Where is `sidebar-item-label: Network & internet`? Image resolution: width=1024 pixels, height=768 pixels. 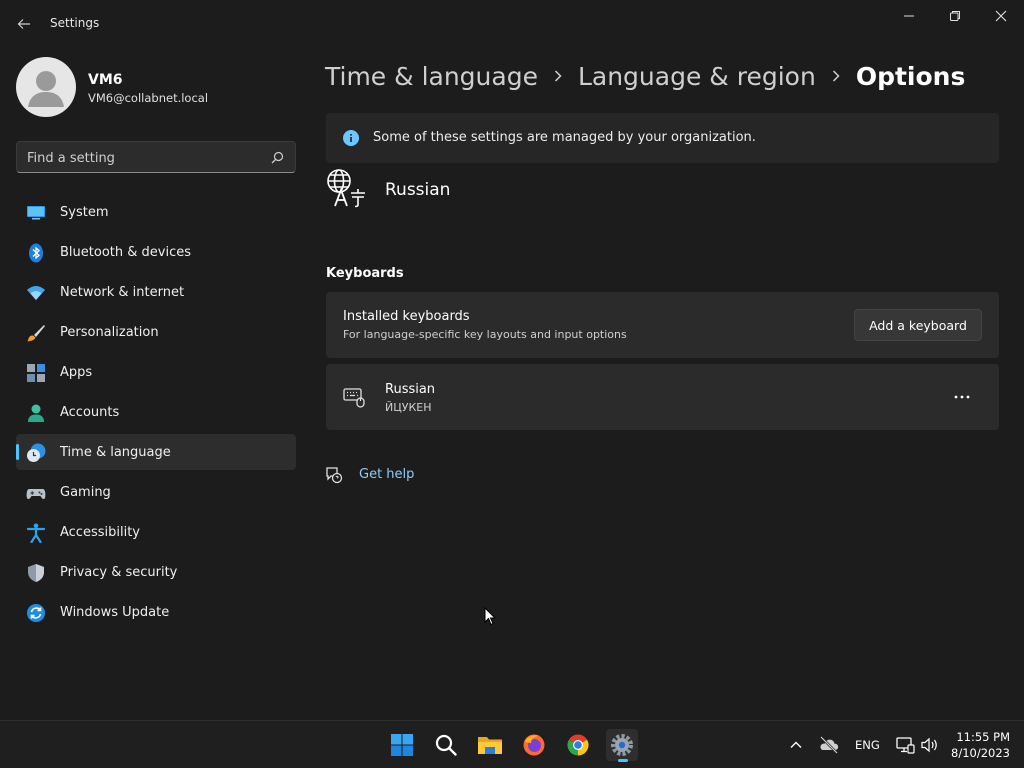 sidebar-item-label: Network & internet is located at coordinates (122, 292).